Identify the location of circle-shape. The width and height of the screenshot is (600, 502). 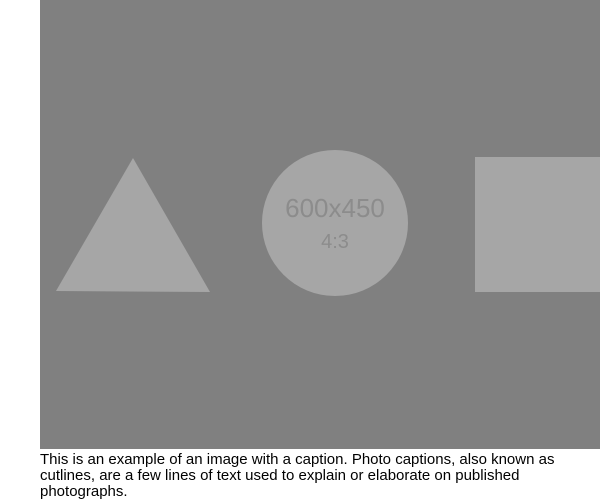
(335, 223).